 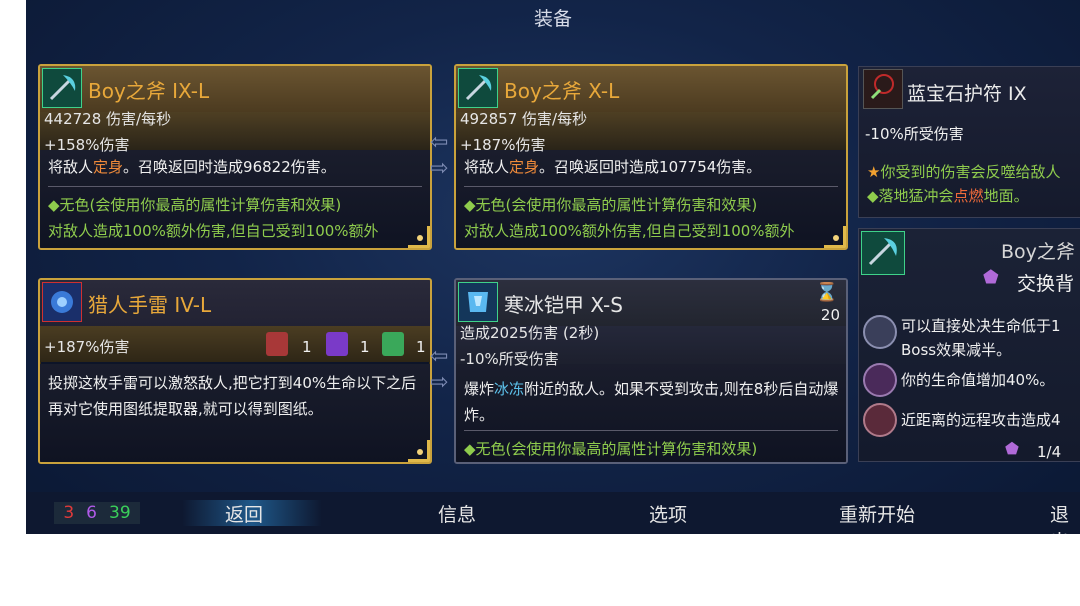 I want to click on menu-quit-button: 退出, so click(x=1065, y=517).